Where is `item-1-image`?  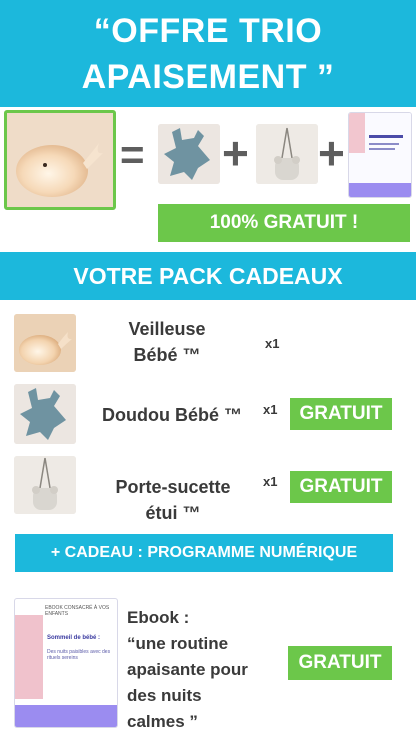
item-1-image is located at coordinates (45, 343).